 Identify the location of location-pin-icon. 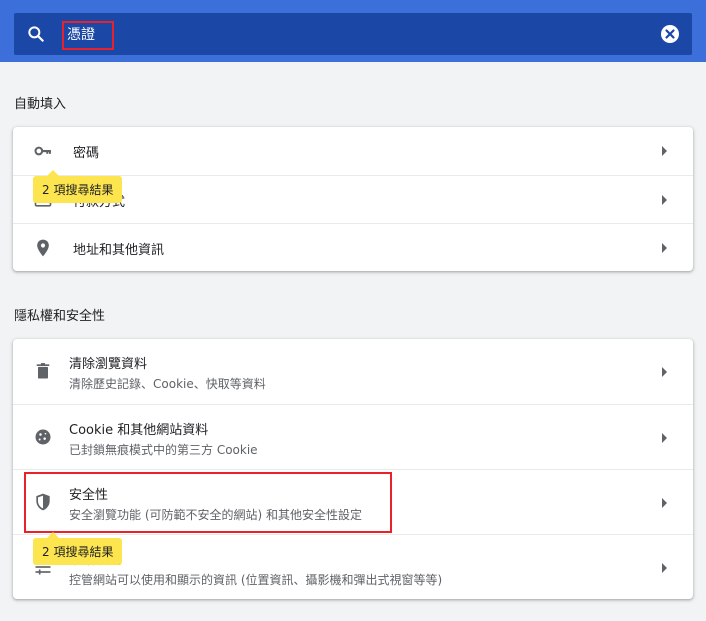
(43, 248).